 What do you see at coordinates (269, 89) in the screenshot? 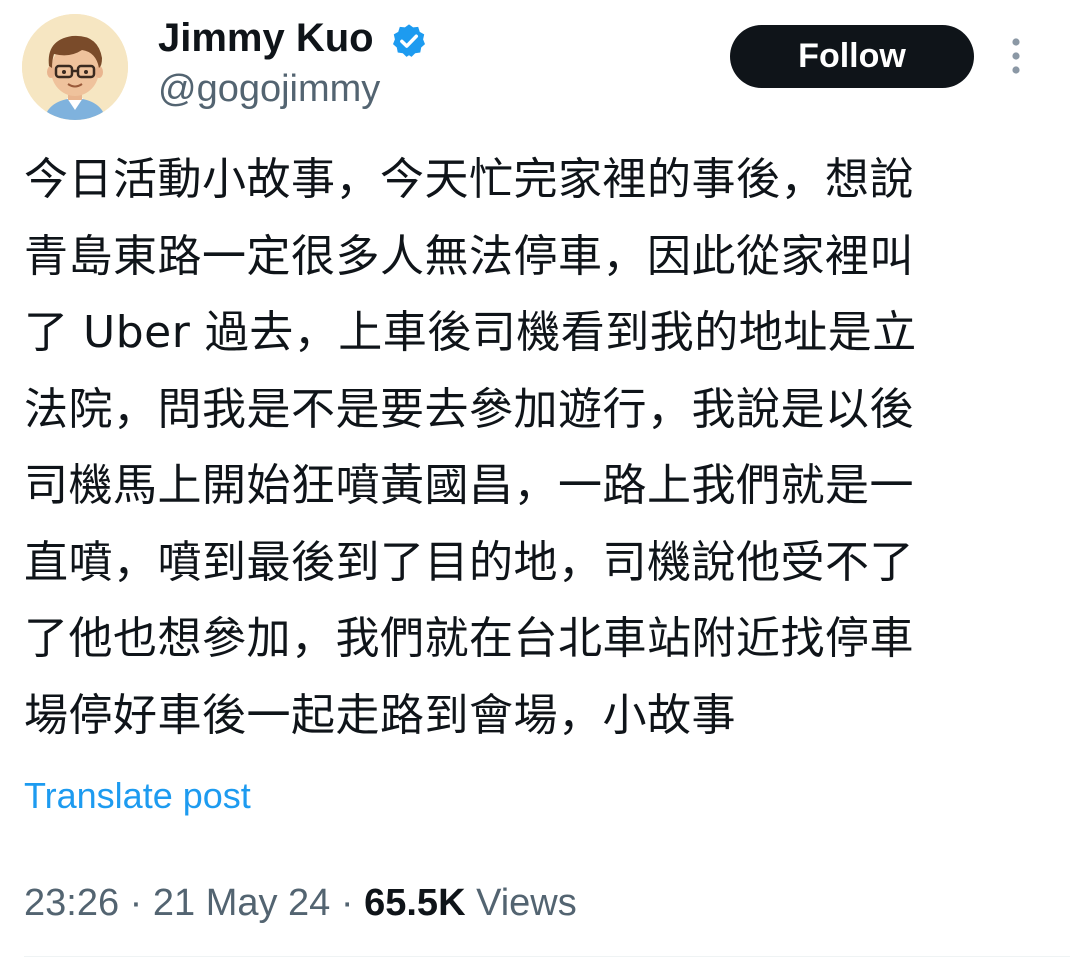
I see `user-handle: @gogojimmy` at bounding box center [269, 89].